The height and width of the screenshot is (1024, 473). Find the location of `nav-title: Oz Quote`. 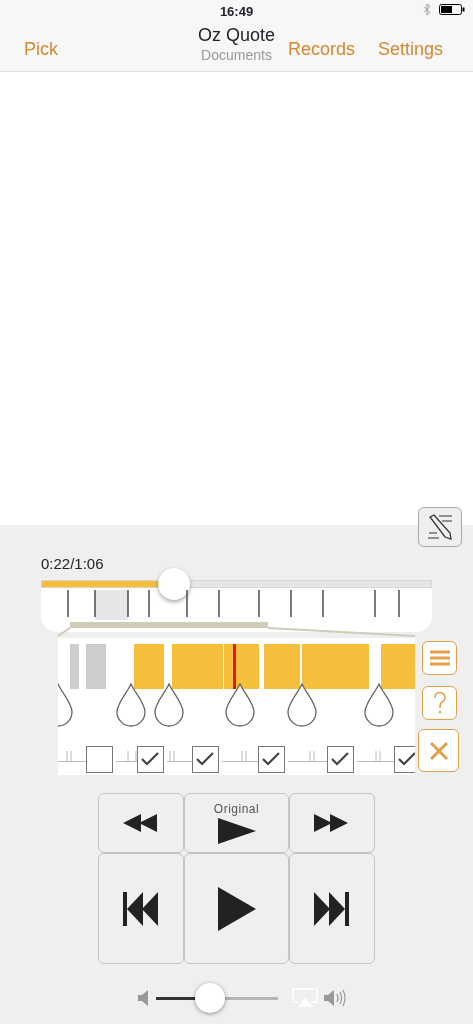

nav-title: Oz Quote is located at coordinates (236, 35).